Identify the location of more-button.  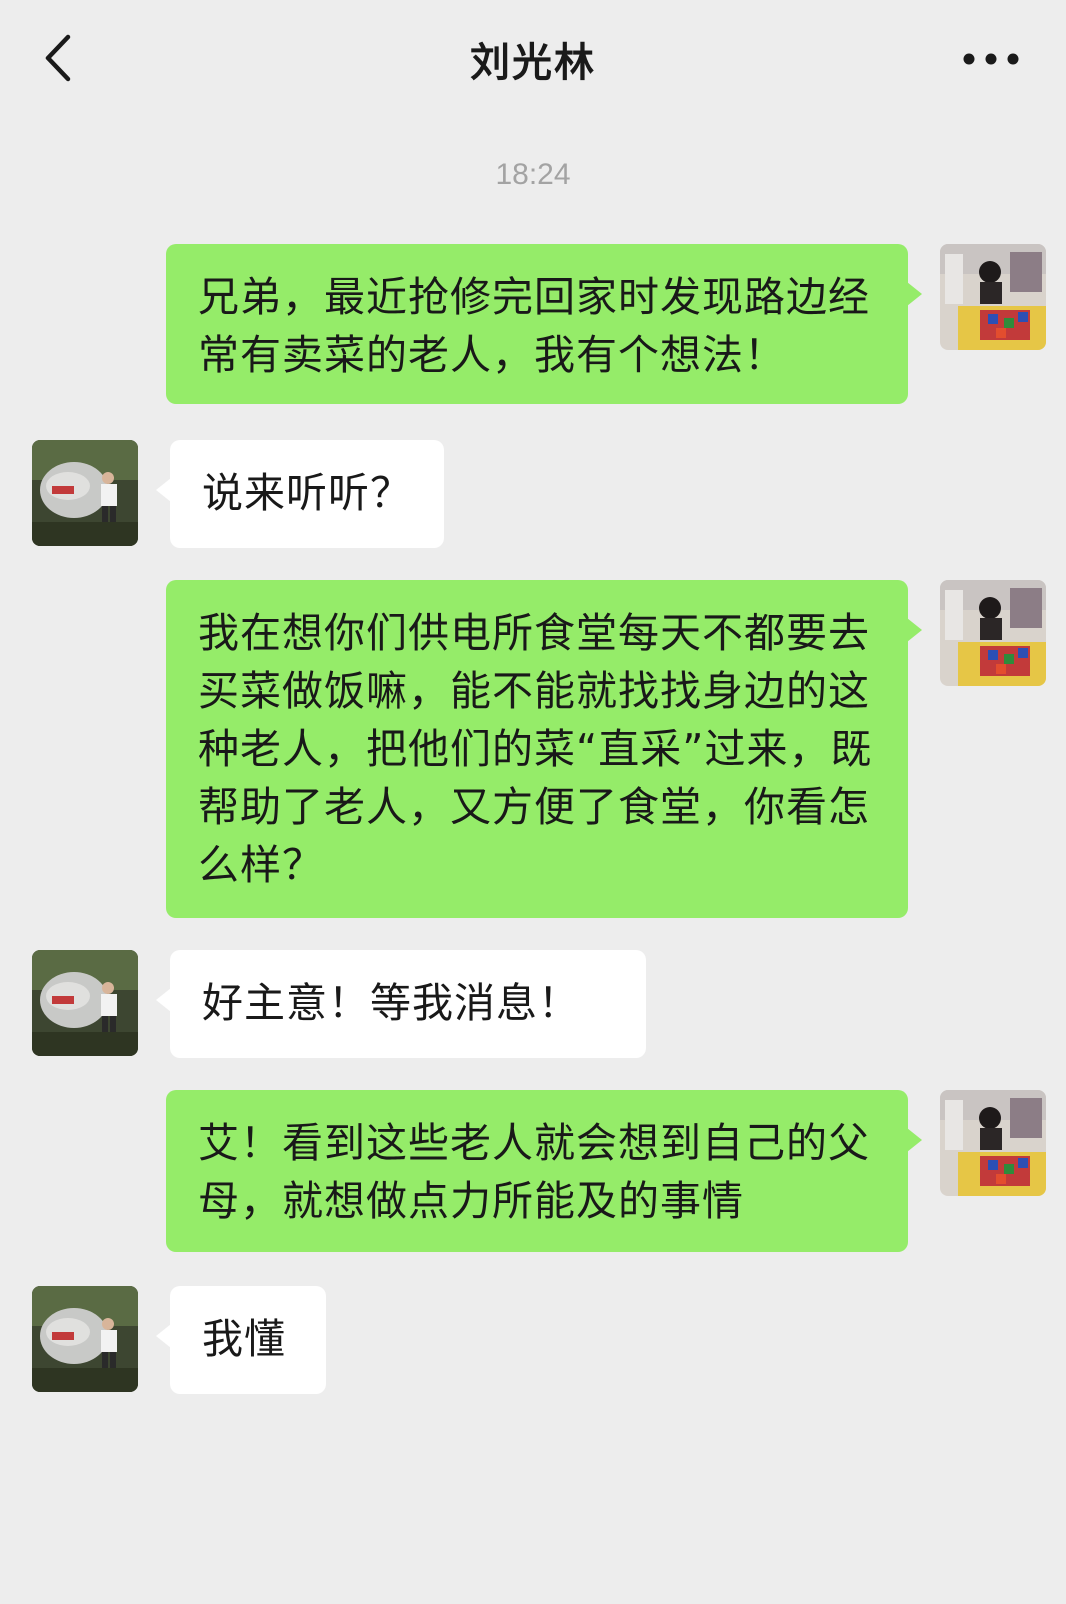
(991, 59).